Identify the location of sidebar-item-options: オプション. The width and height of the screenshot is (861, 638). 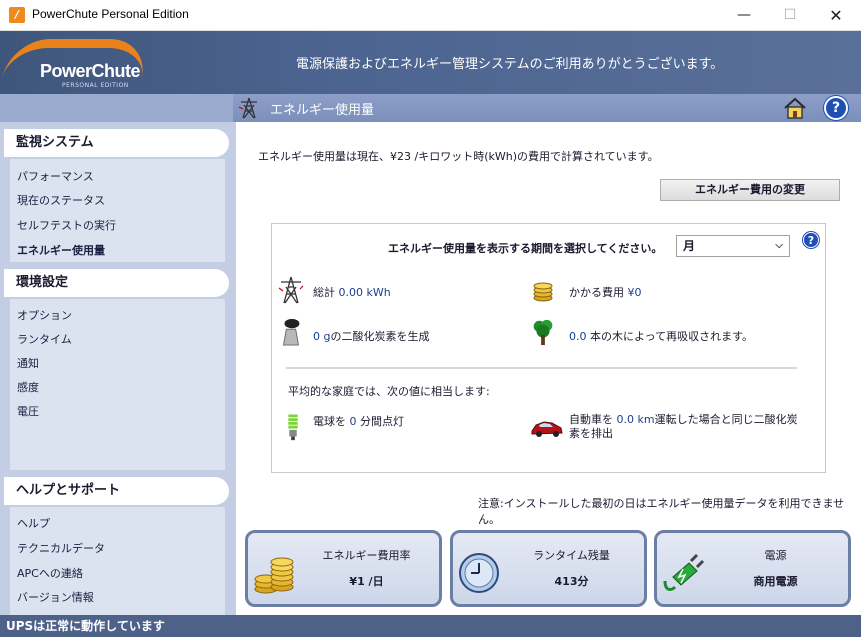
(44, 315).